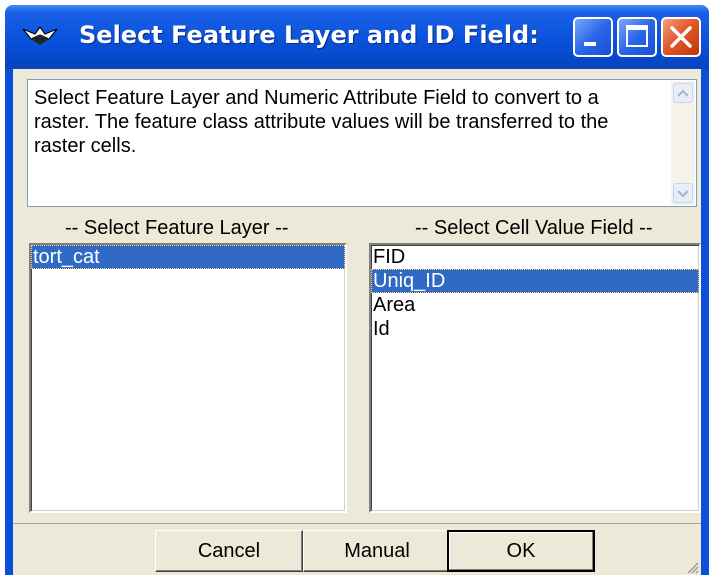  I want to click on list-item-area: Area, so click(535, 305).